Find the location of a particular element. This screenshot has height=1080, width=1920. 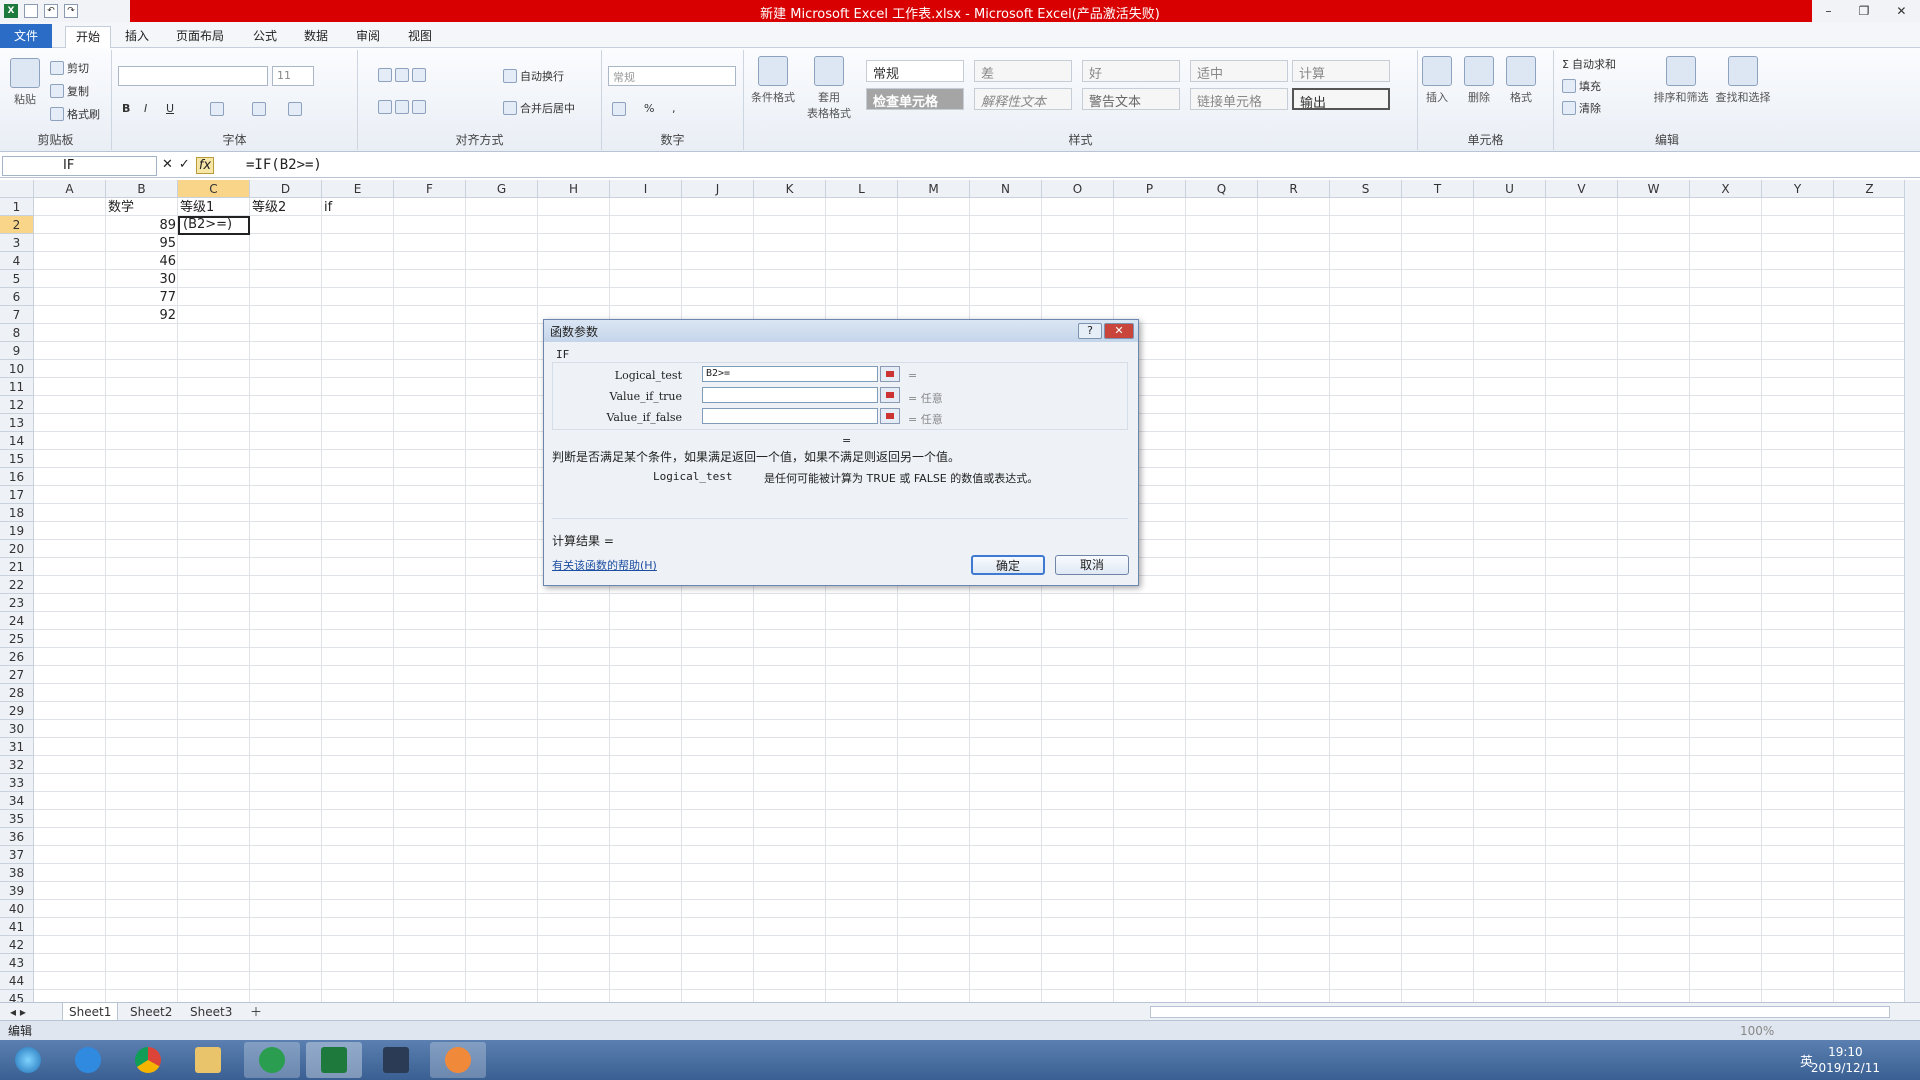

column-header-A: A is located at coordinates (70, 189).